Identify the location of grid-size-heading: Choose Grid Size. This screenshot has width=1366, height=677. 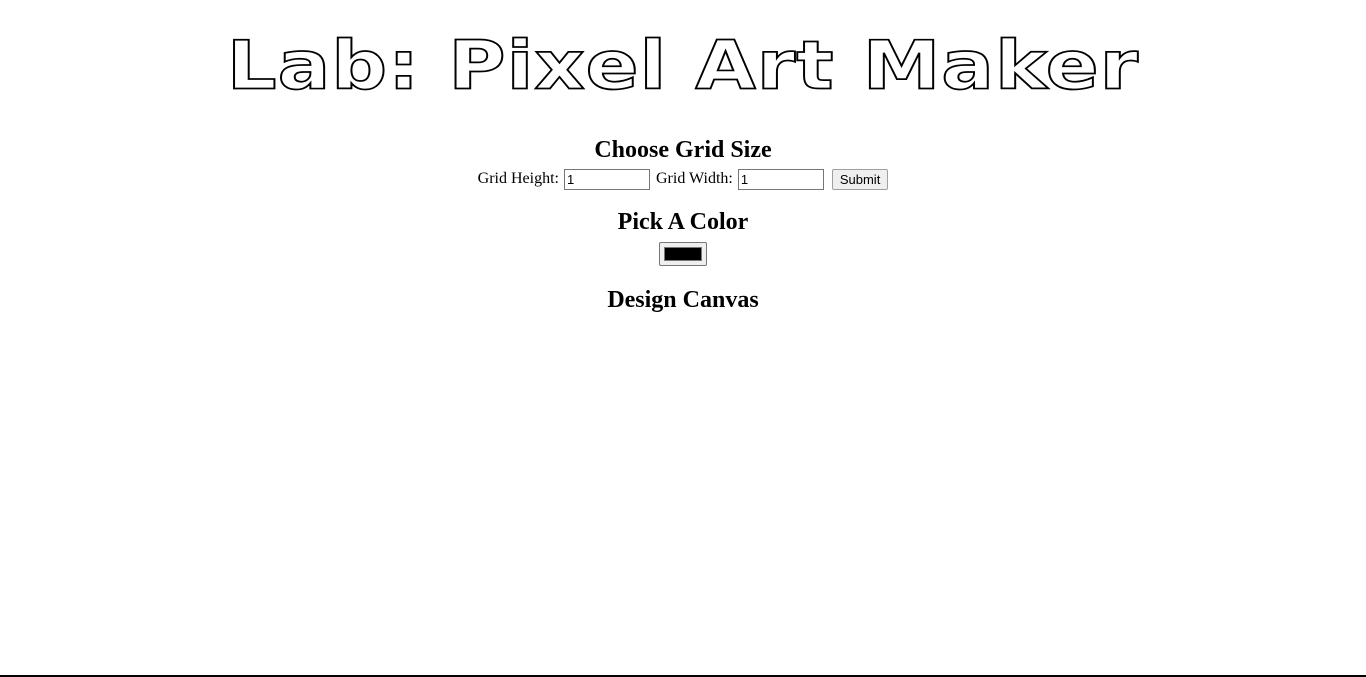
(683, 150).